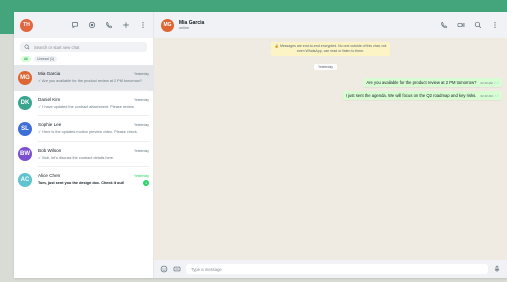  I want to click on contact-info: Mia Garcia online, so click(191, 25).